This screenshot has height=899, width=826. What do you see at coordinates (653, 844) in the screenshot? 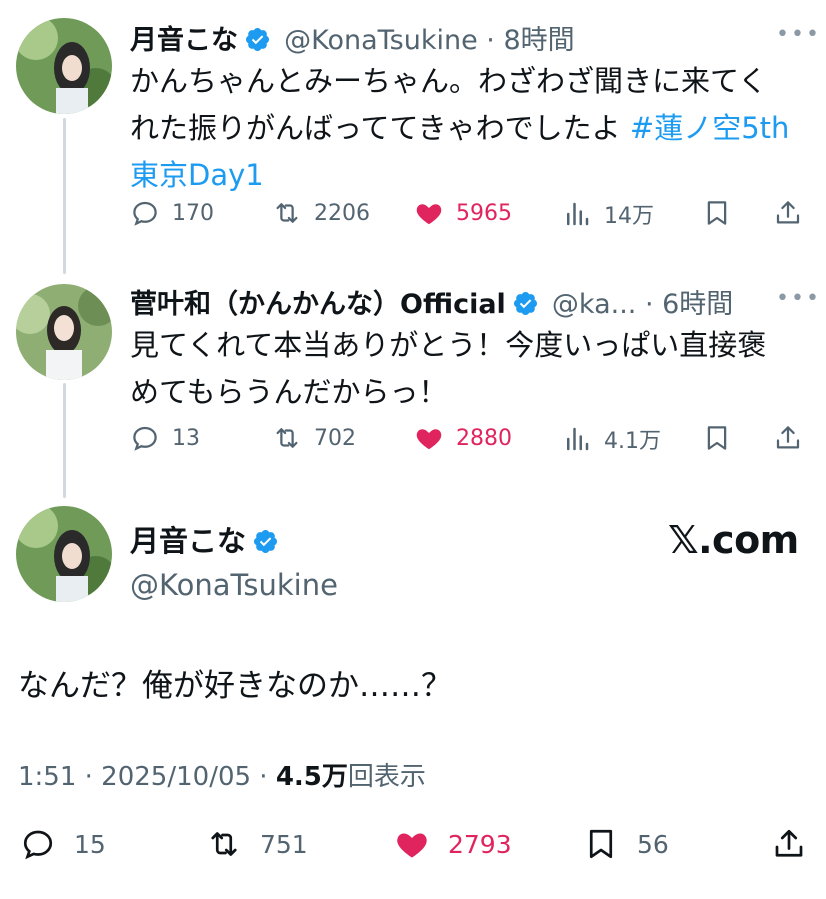
I see `bookmark-count: 56` at bounding box center [653, 844].